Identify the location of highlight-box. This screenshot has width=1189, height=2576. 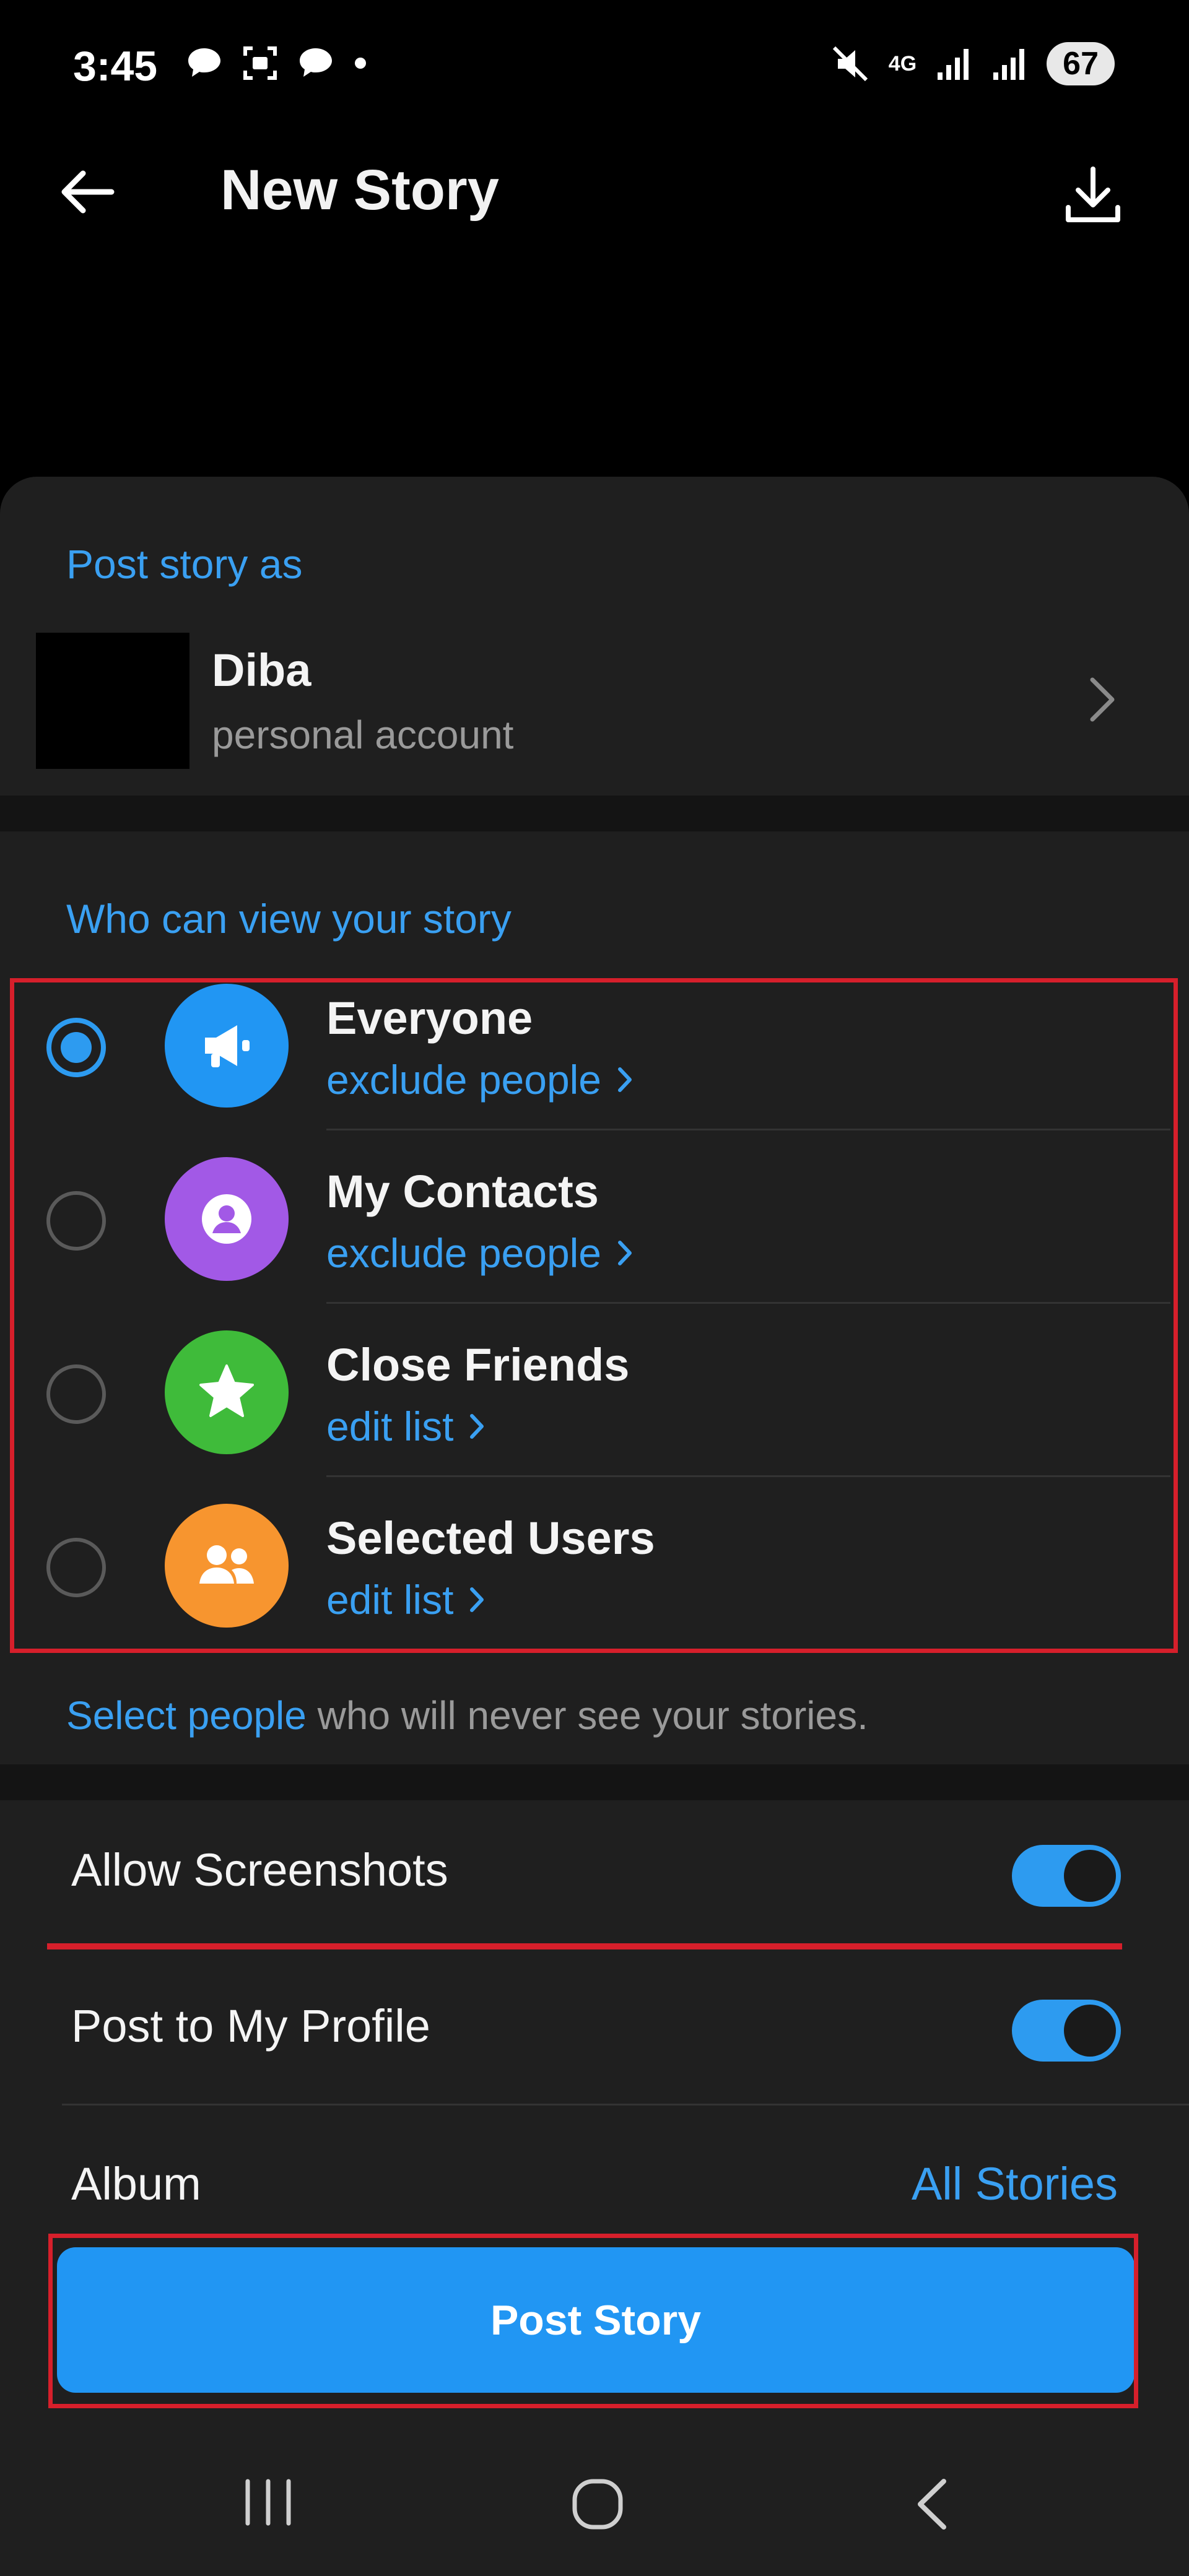
(593, 2321).